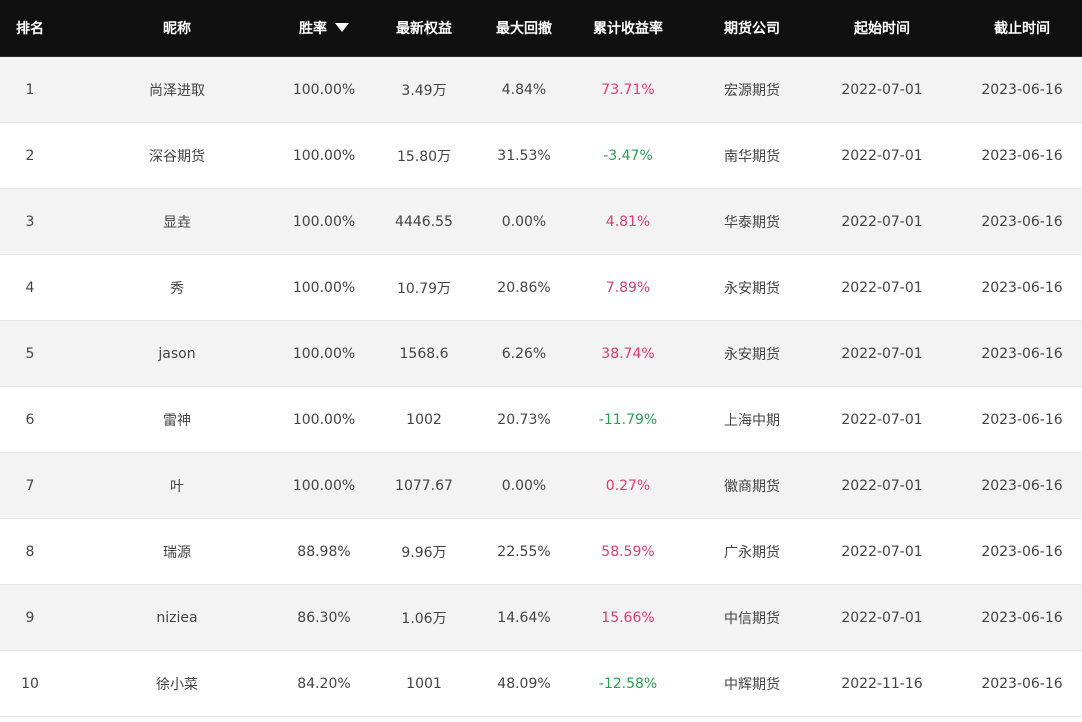  What do you see at coordinates (30, 221) in the screenshot?
I see `cell-rank: 3` at bounding box center [30, 221].